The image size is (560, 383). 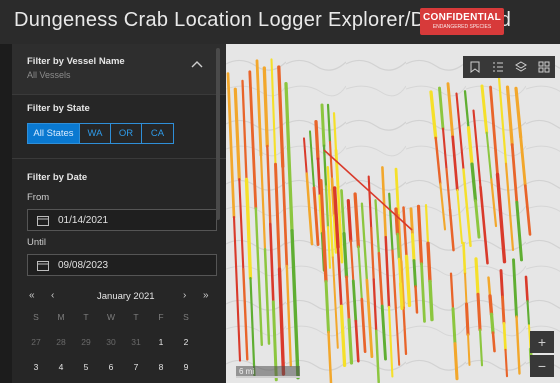 I want to click on next-year-button: », so click(x=206, y=295).